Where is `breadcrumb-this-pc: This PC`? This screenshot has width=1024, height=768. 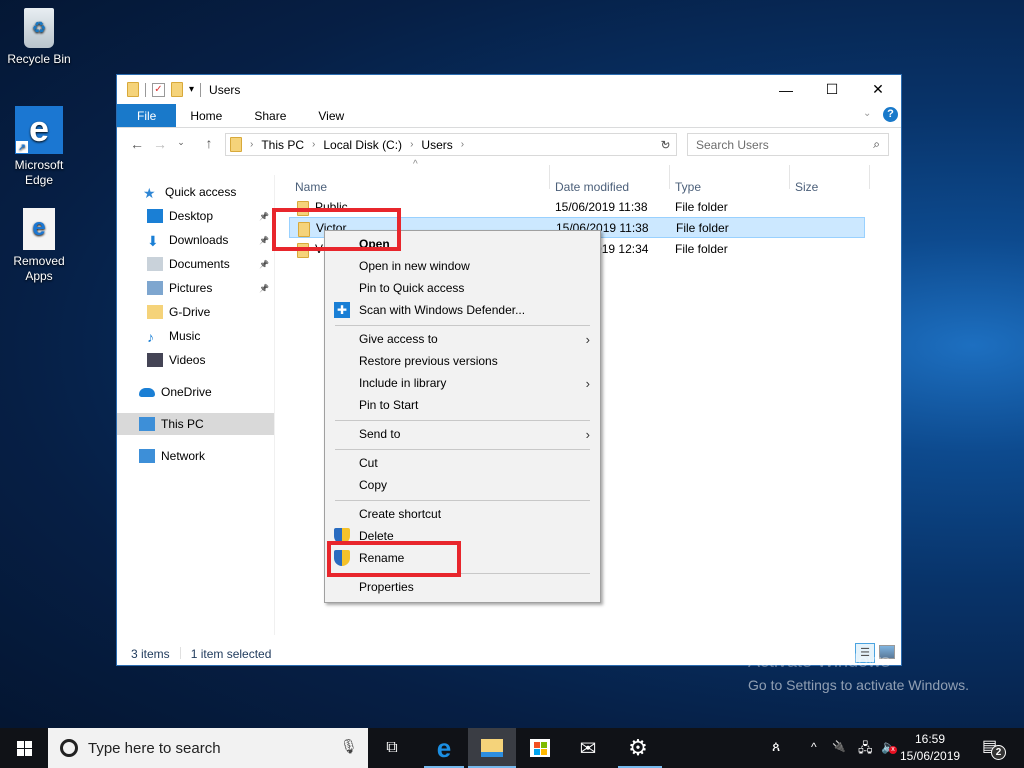 breadcrumb-this-pc: This PC is located at coordinates (282, 145).